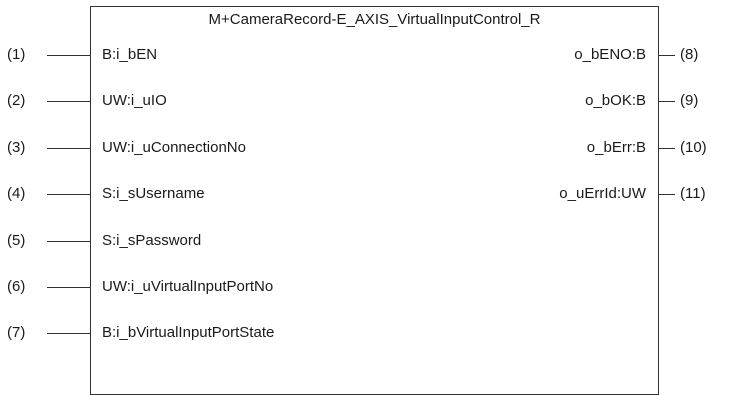 The width and height of the screenshot is (746, 395). What do you see at coordinates (16, 193) in the screenshot?
I see `input-number: (4)` at bounding box center [16, 193].